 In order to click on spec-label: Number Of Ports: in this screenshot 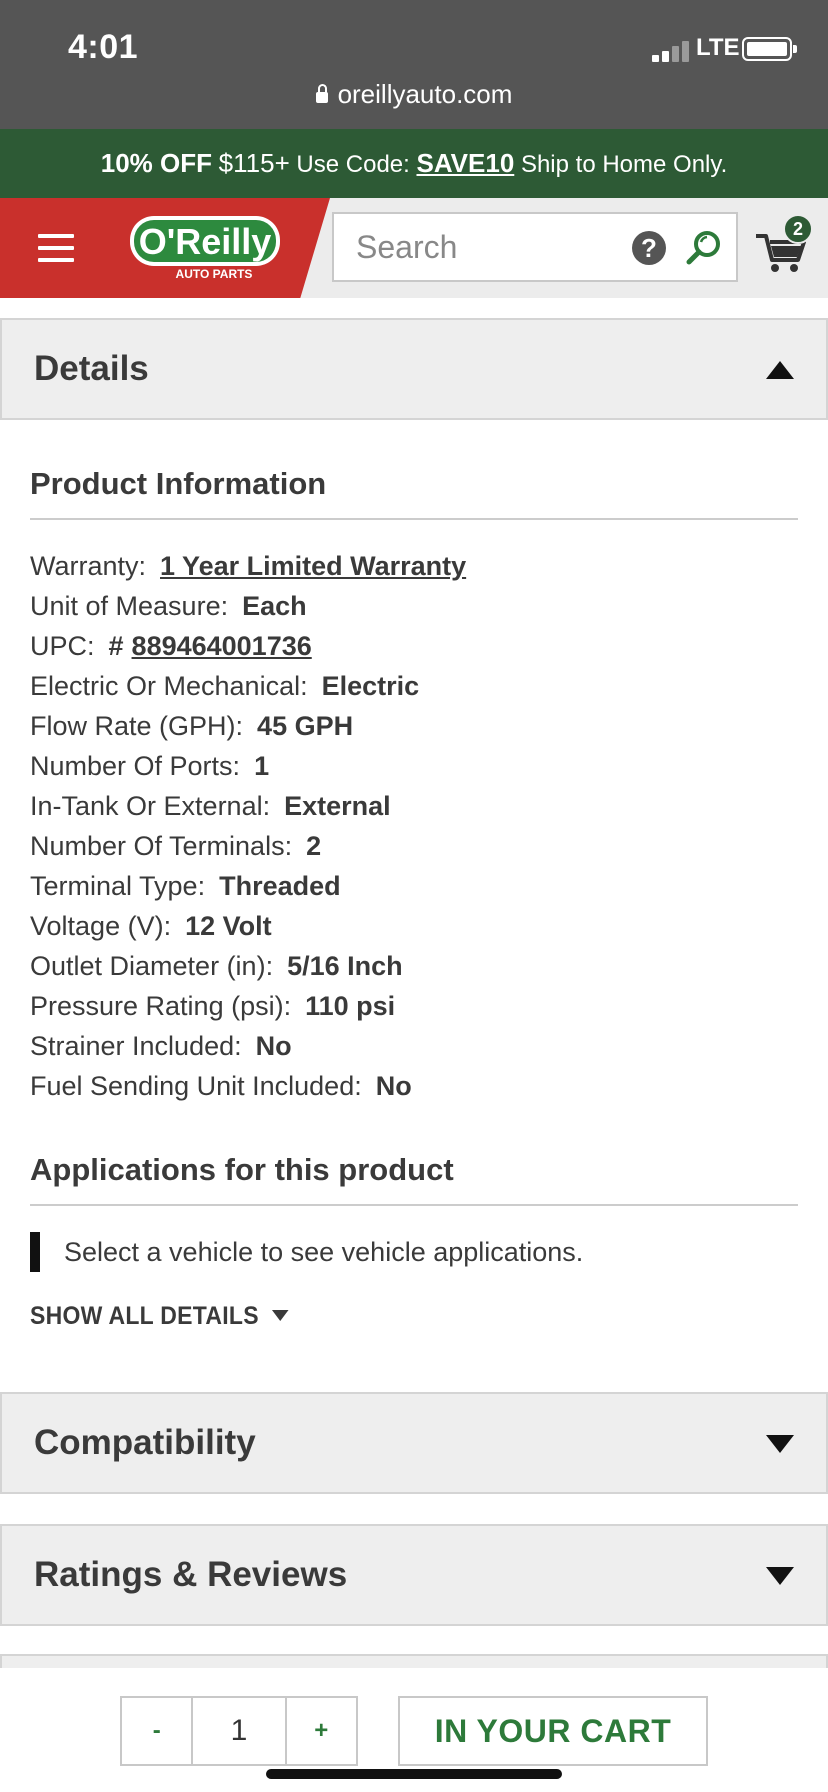, I will do `click(135, 766)`.